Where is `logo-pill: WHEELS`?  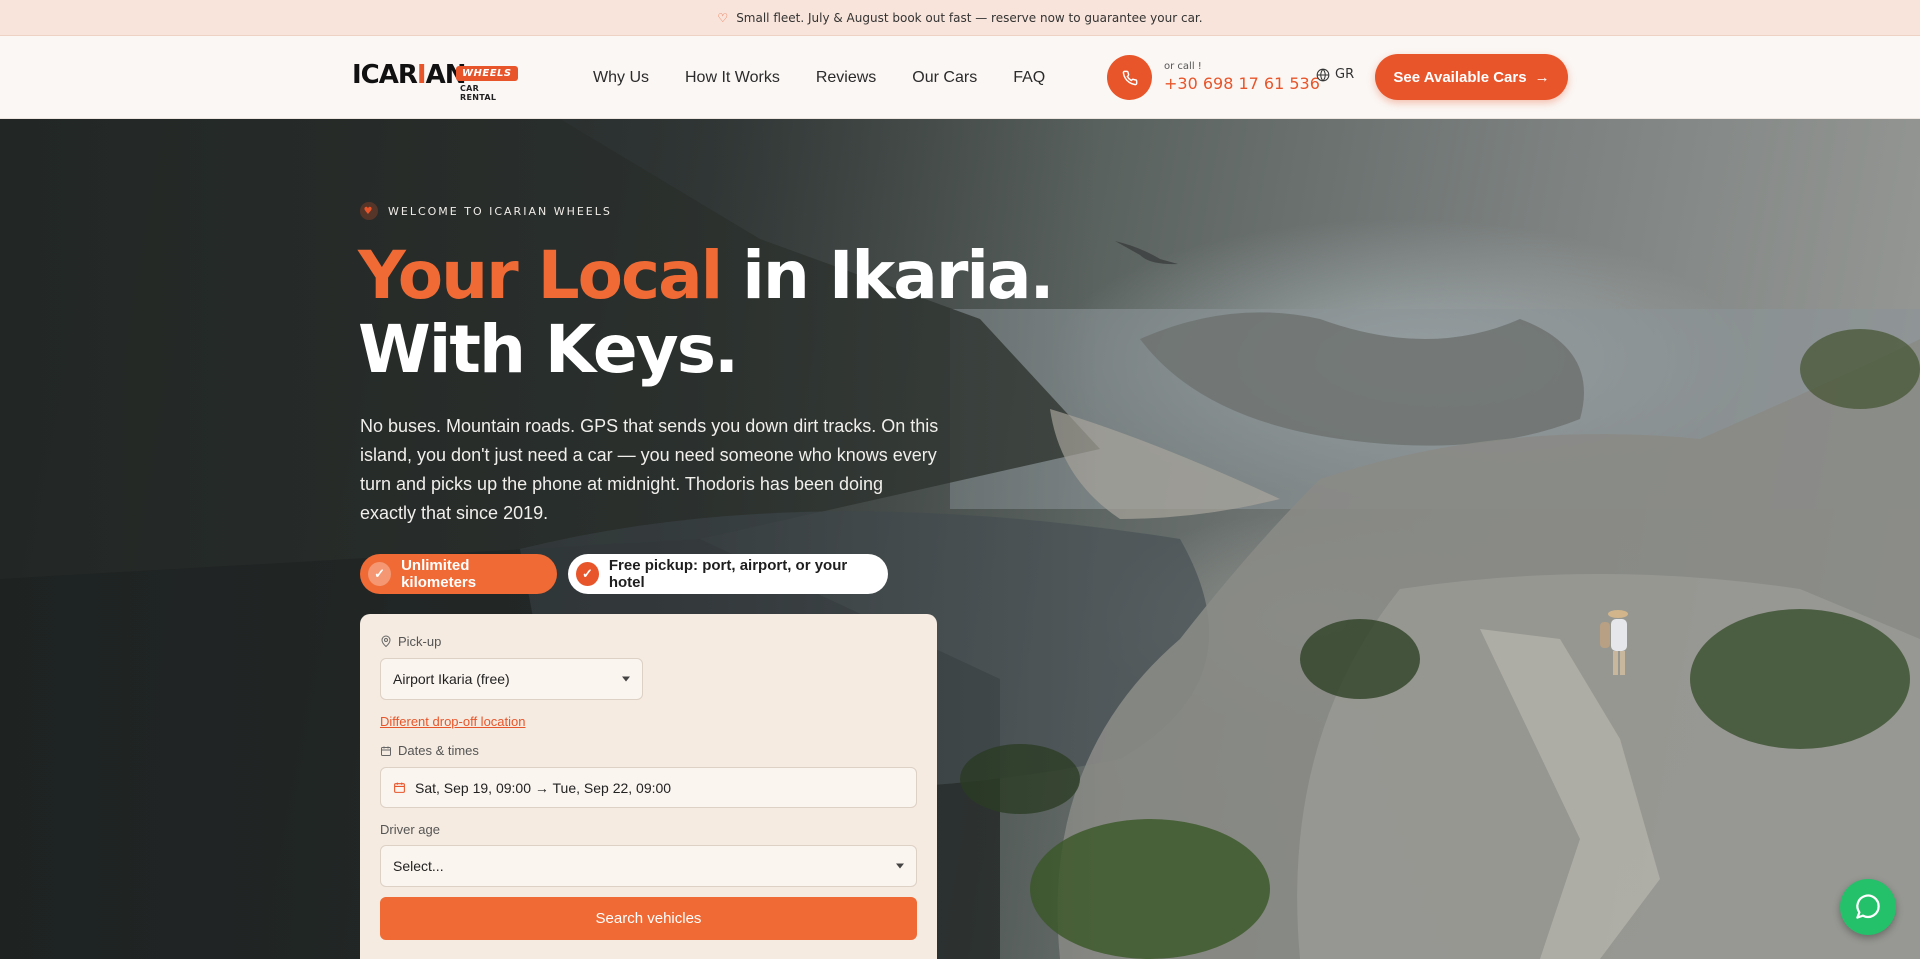 logo-pill: WHEELS is located at coordinates (487, 73).